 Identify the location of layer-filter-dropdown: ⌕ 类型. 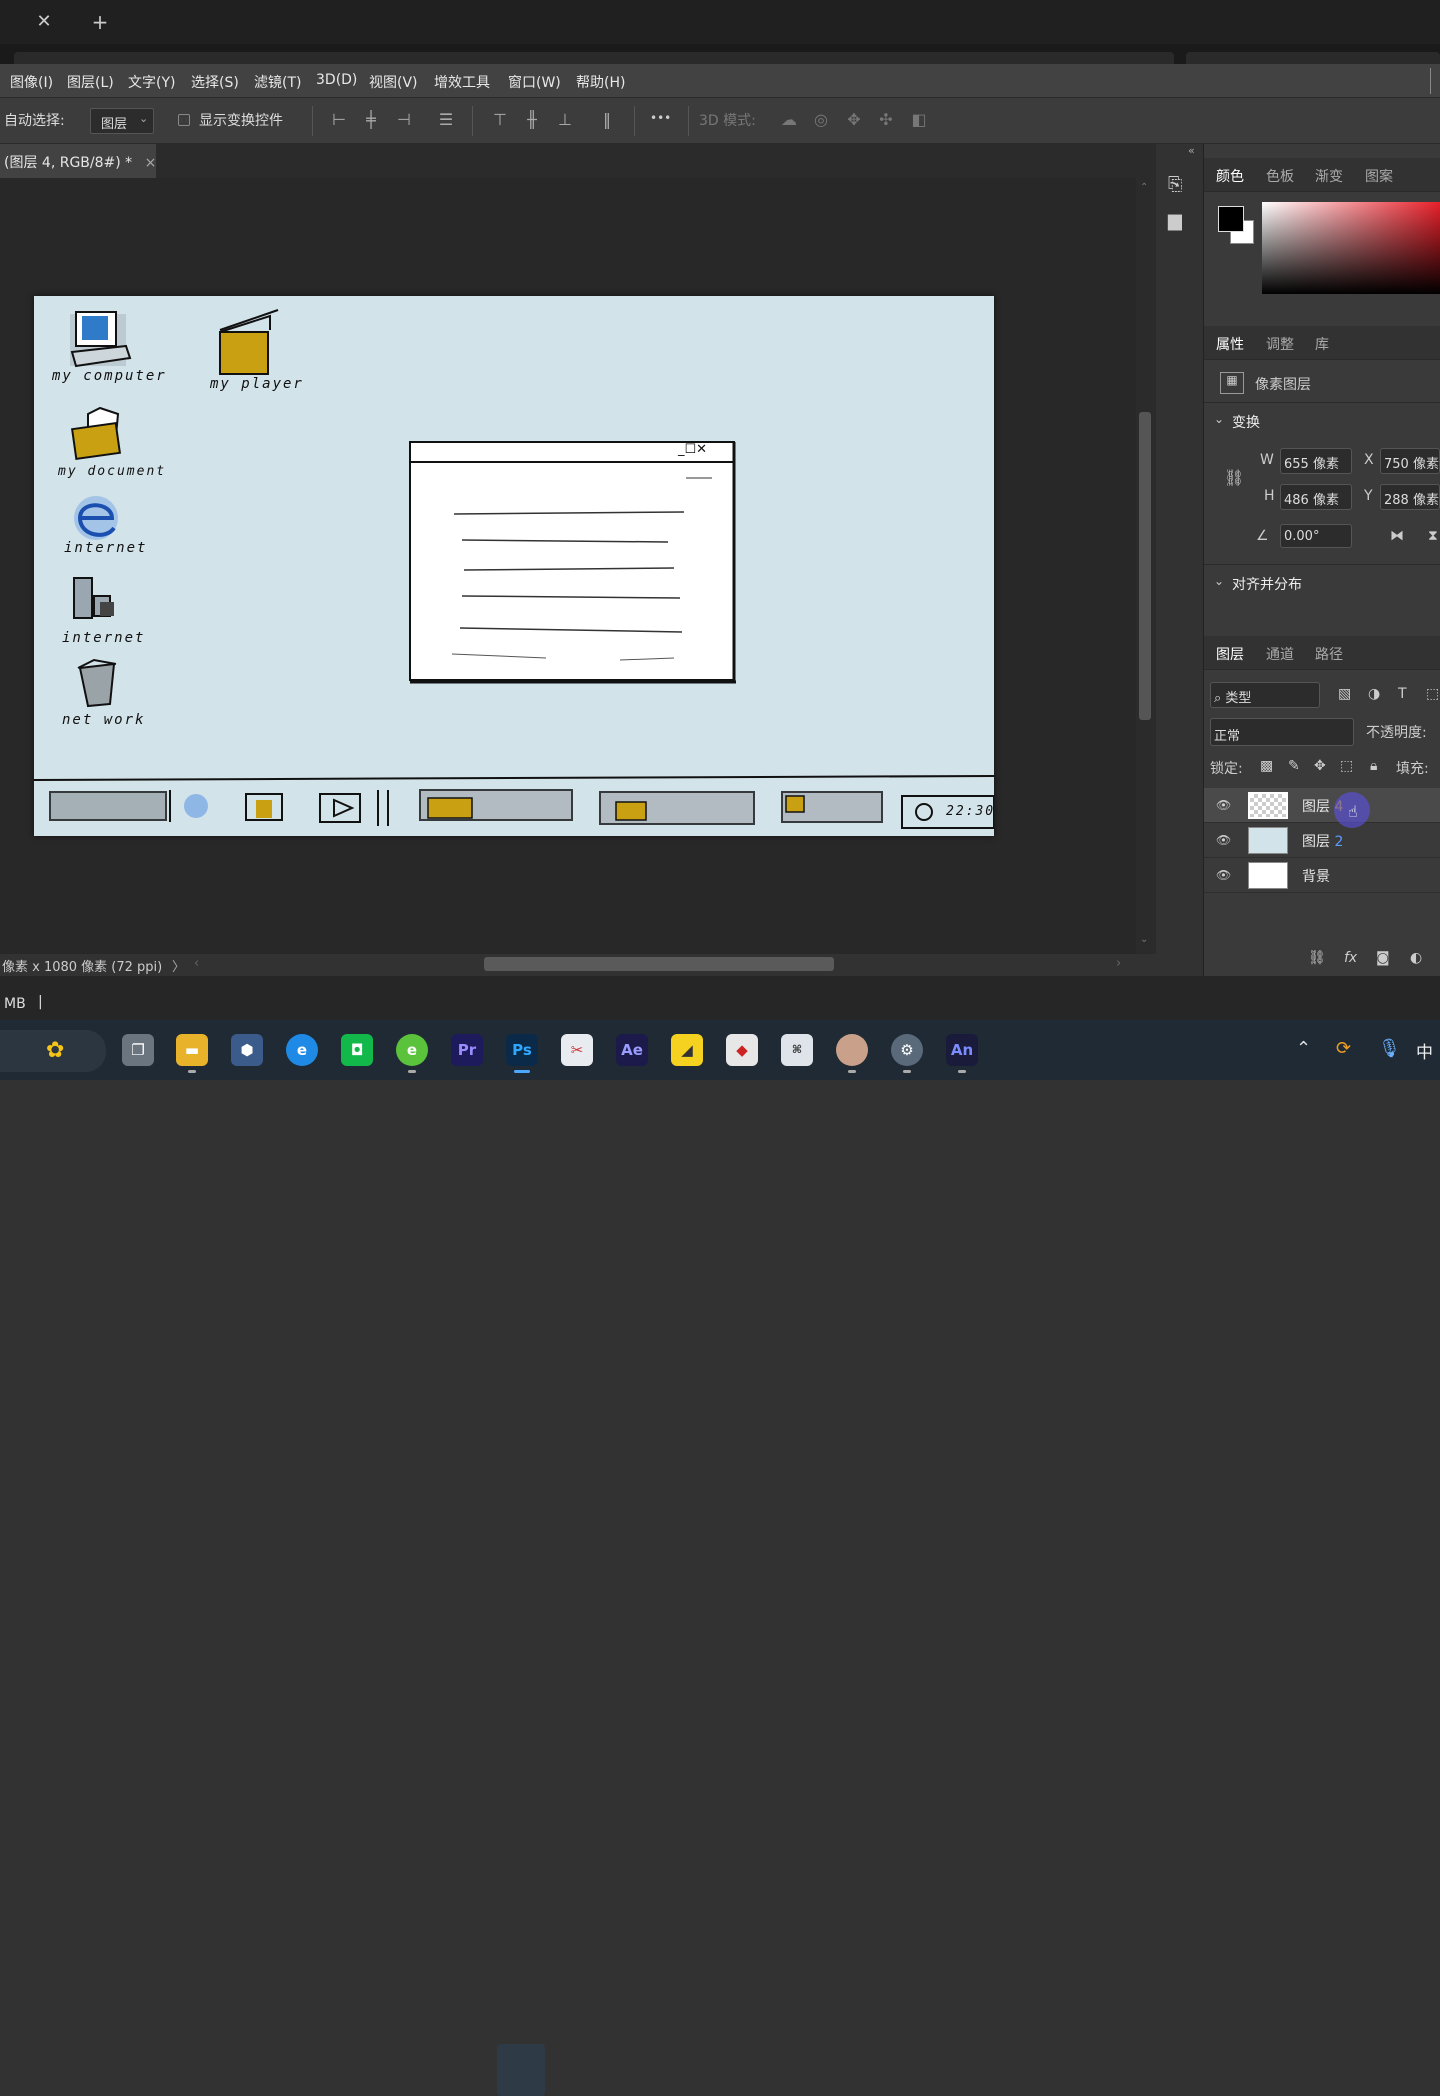
(1265, 695).